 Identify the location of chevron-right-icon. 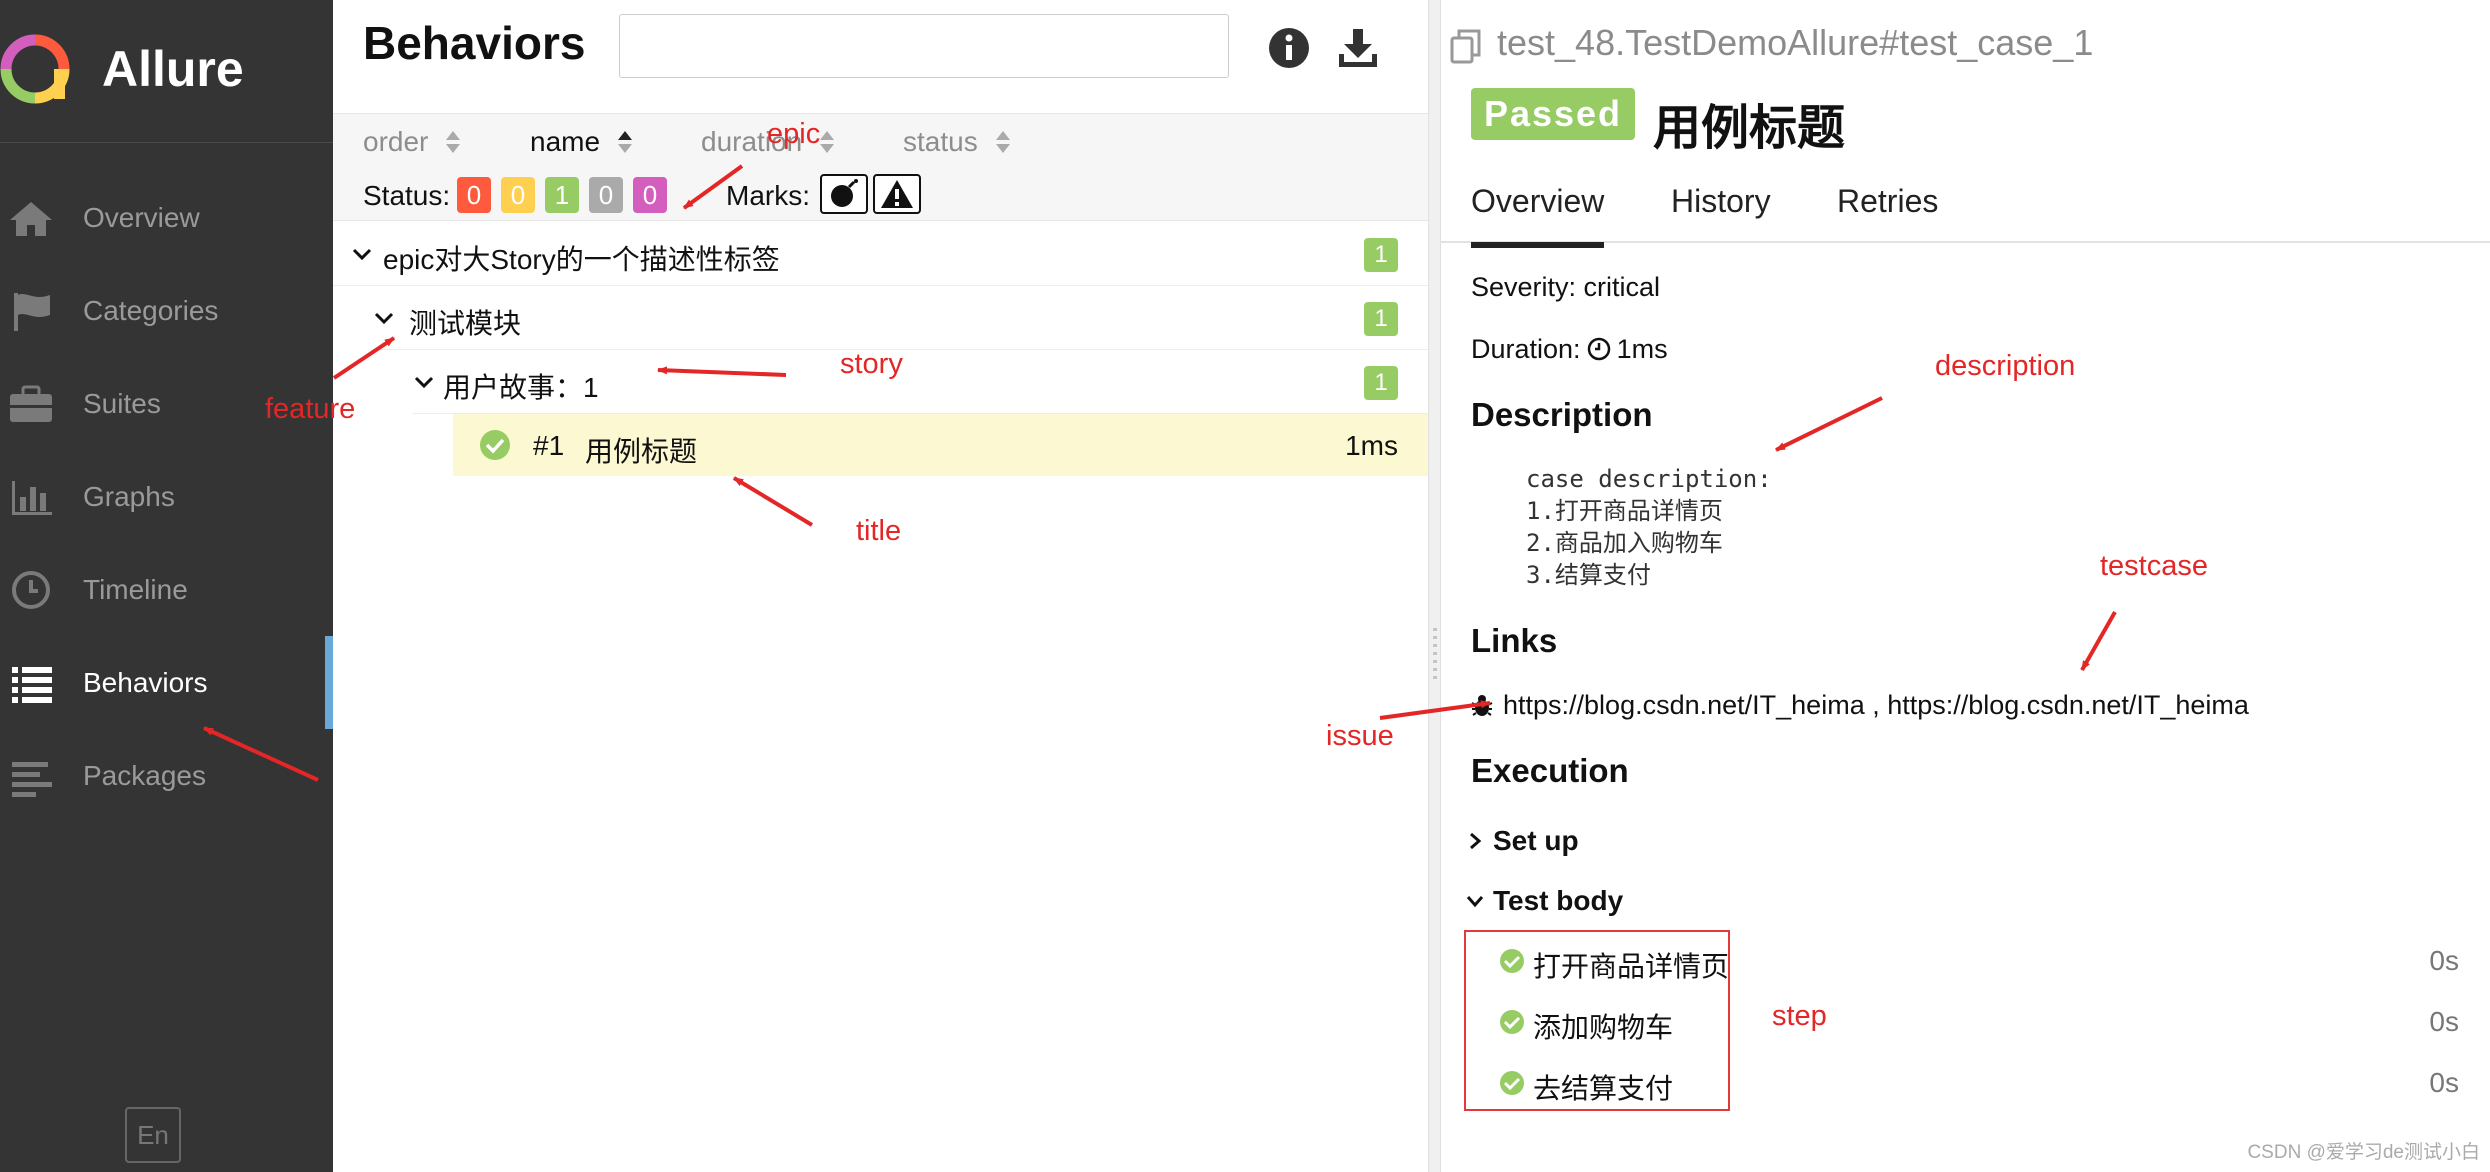
(1476, 841).